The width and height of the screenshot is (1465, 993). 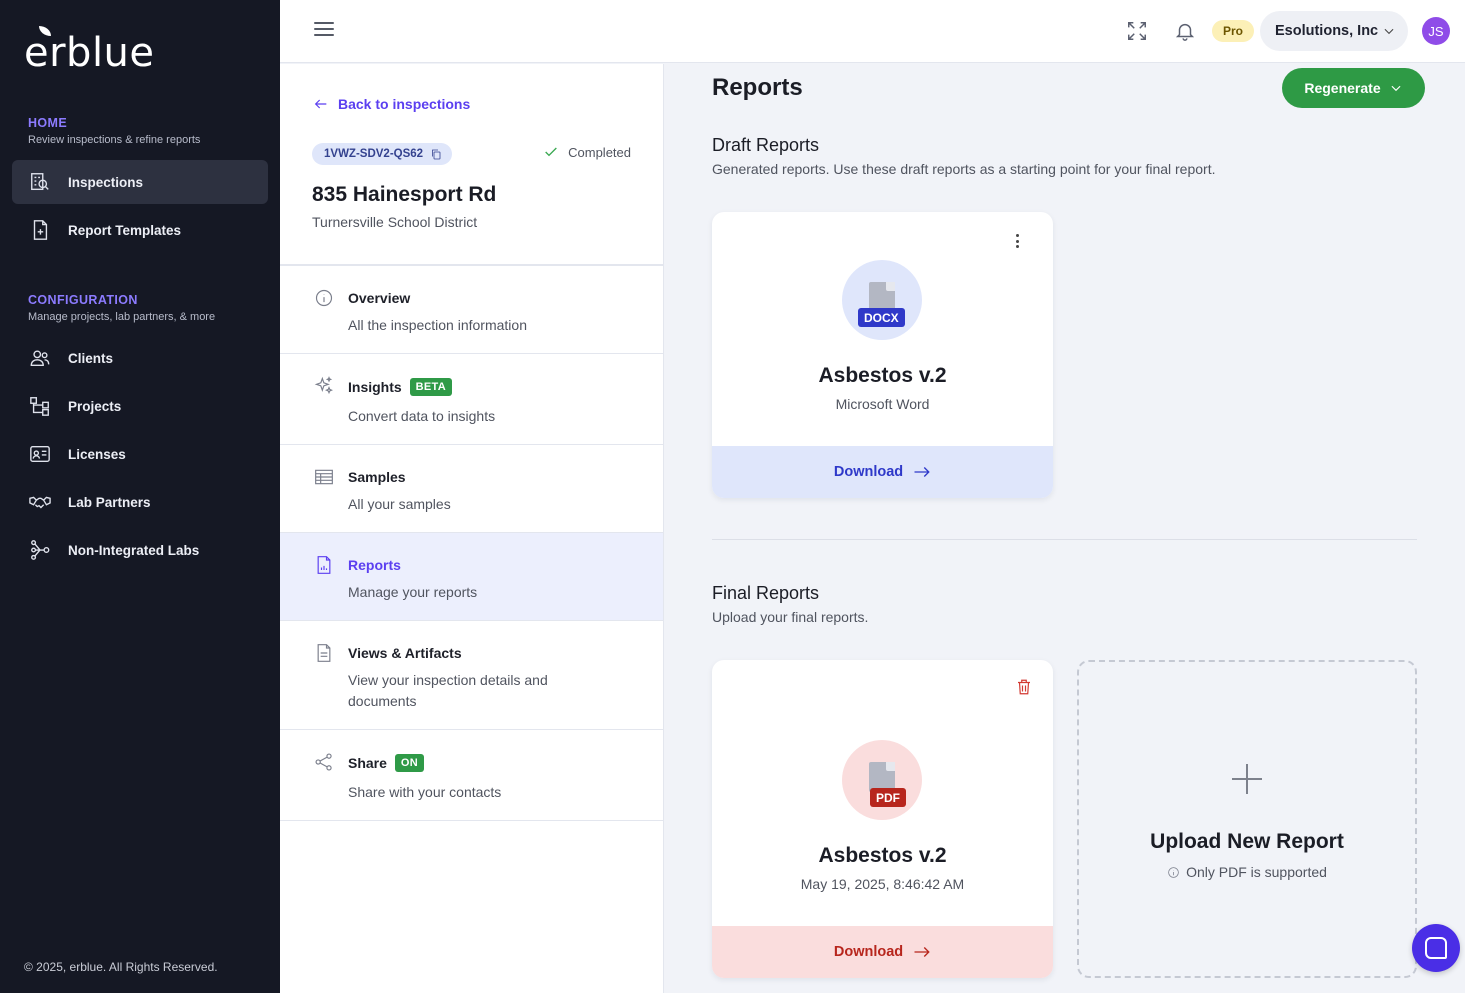 What do you see at coordinates (106, 182) in the screenshot?
I see `sidebar-item-label: Inspections` at bounding box center [106, 182].